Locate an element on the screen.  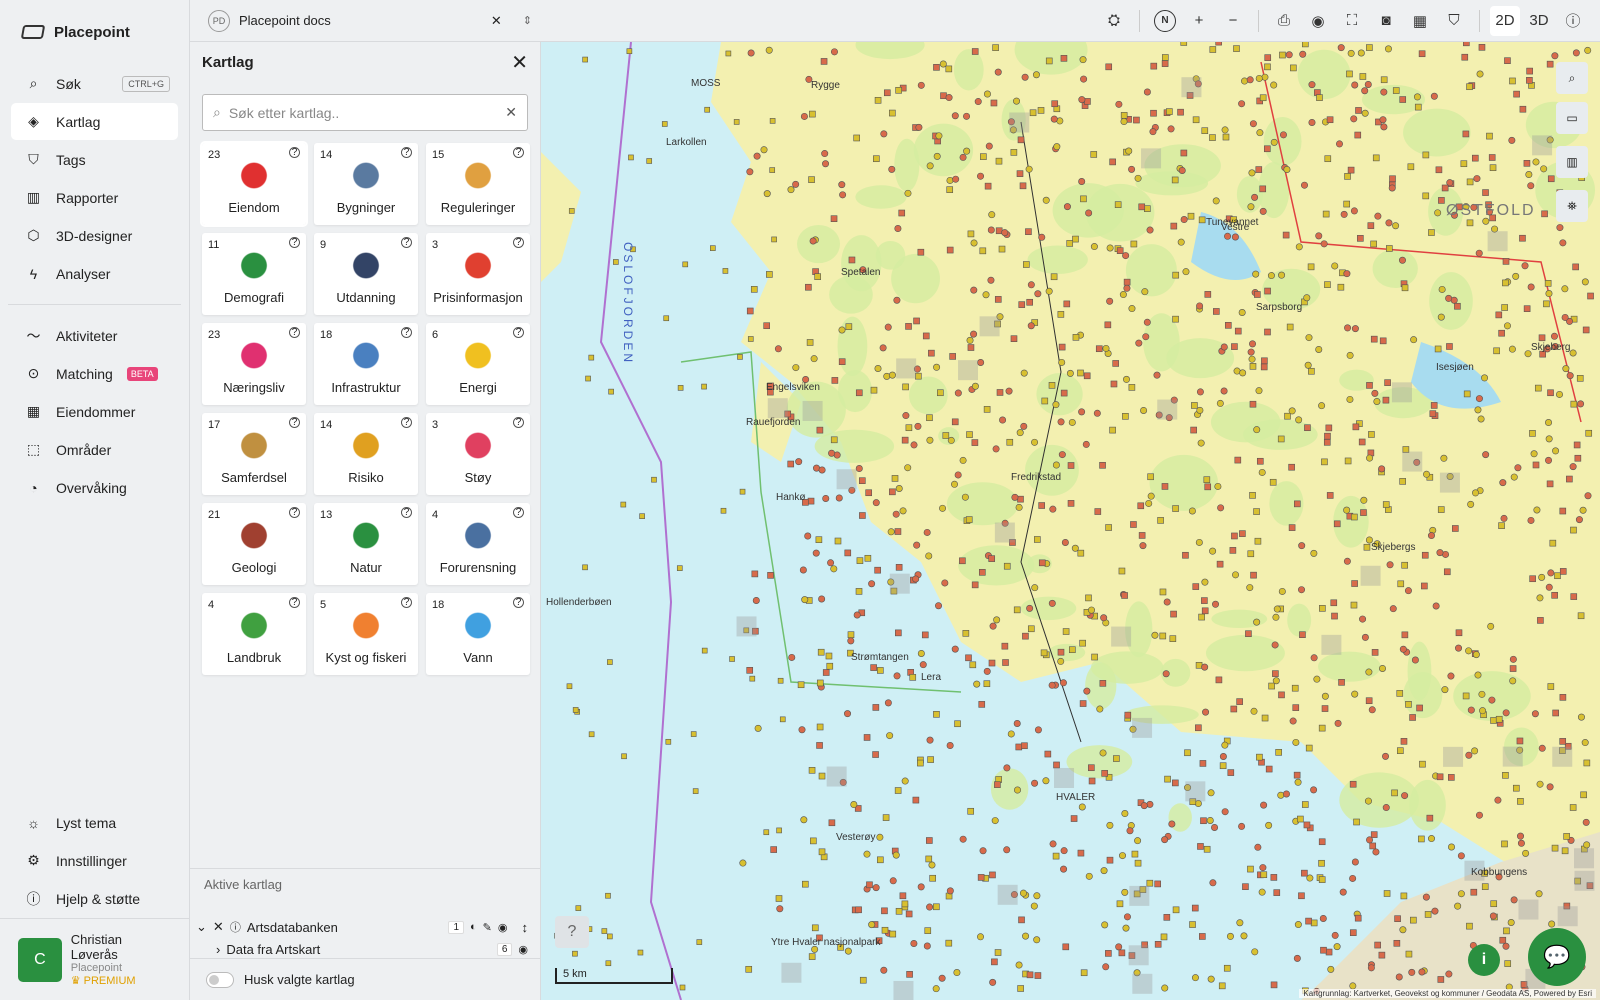
sub-layer-row: › Data fra Artskart 6 ◉ is located at coordinates (365, 949).